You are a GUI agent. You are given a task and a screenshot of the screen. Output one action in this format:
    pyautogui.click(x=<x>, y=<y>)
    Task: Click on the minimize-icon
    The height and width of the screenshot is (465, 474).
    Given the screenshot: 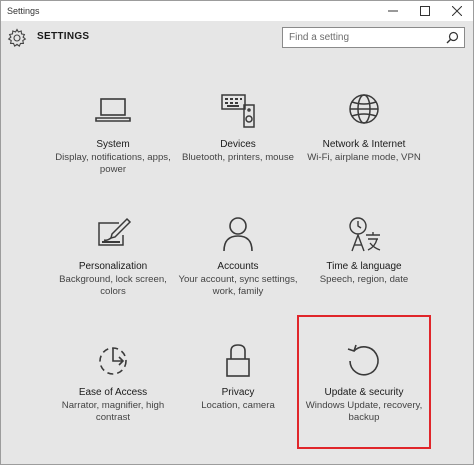 What is the action you would take?
    pyautogui.click(x=393, y=11)
    